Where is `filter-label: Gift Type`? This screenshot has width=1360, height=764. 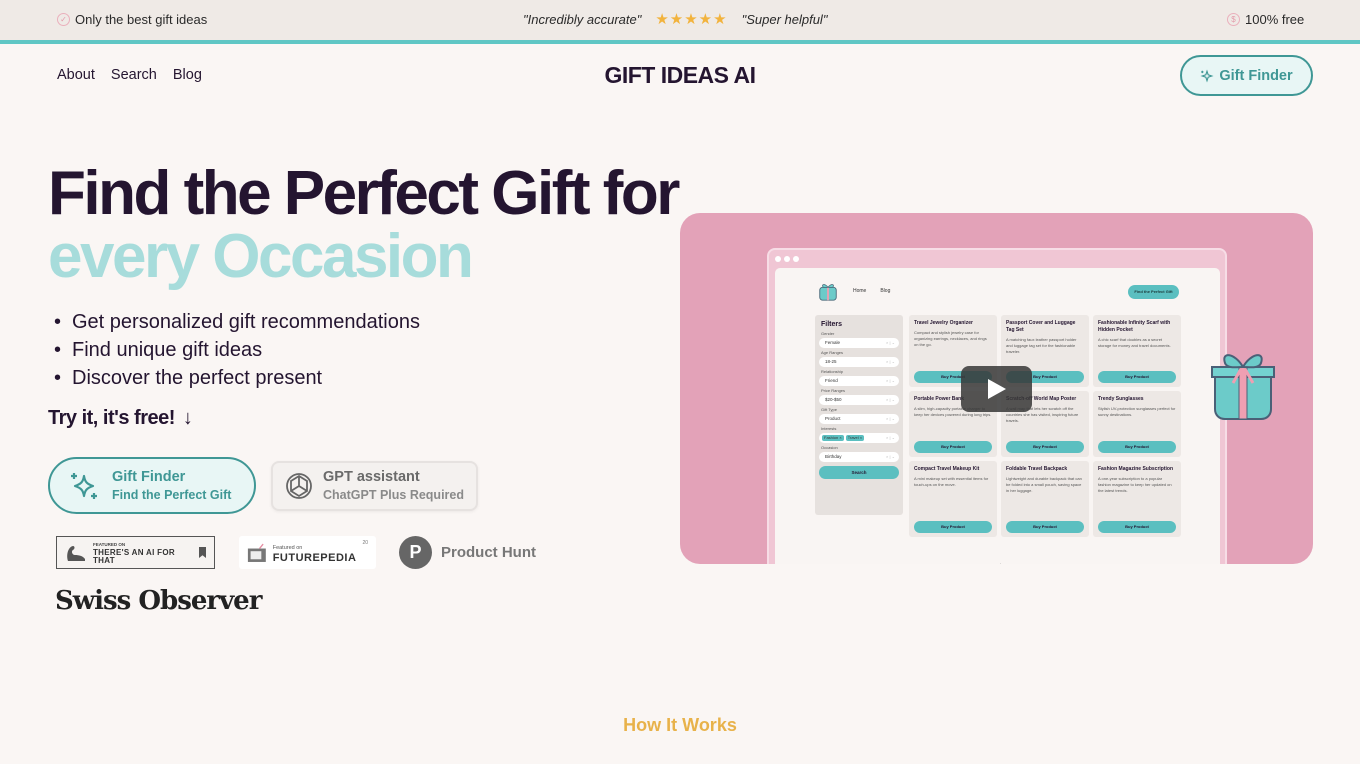 filter-label: Gift Type is located at coordinates (829, 409).